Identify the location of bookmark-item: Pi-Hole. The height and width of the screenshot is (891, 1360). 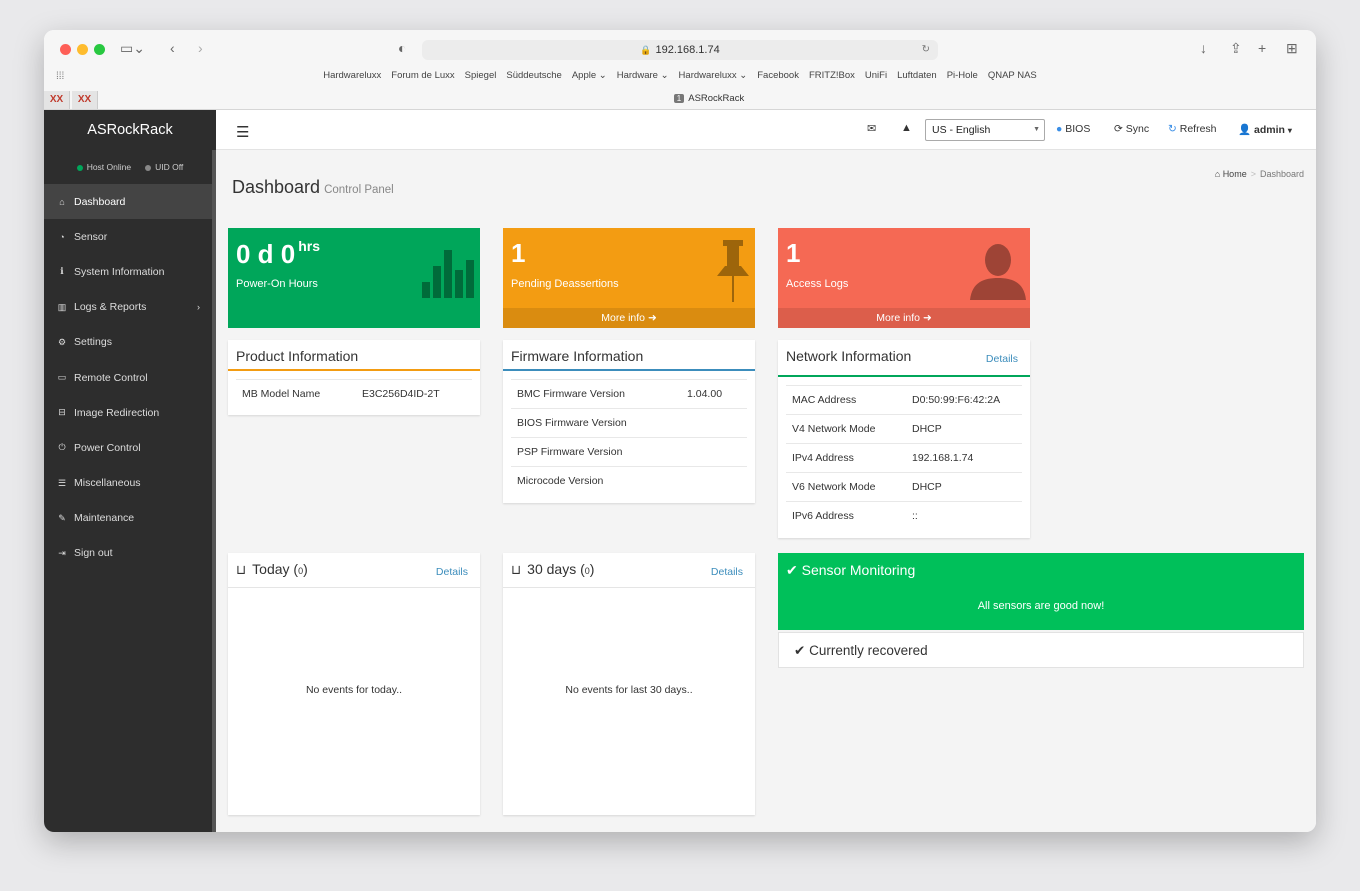
(962, 75).